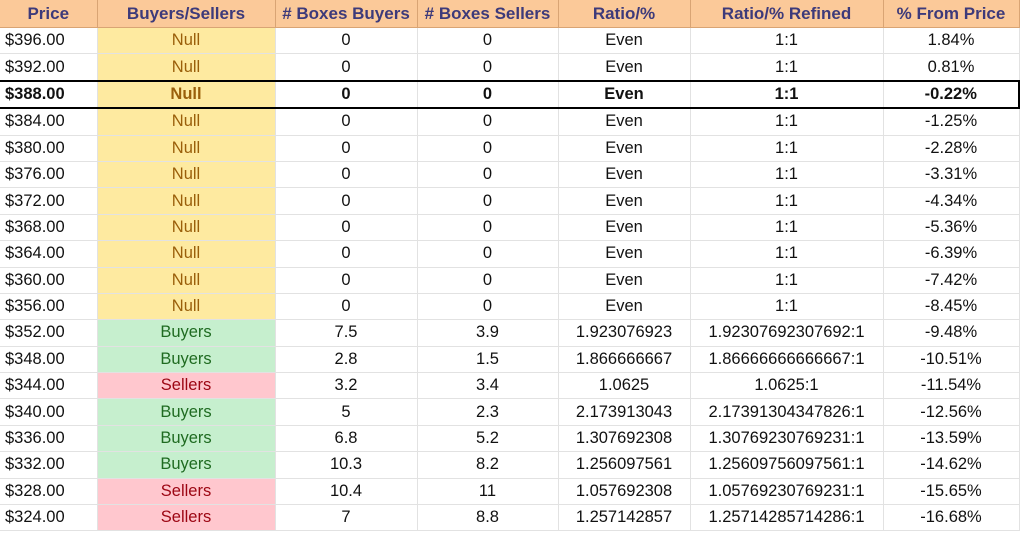 This screenshot has width=1024, height=533. I want to click on pct-from-price-cell: -7.42%, so click(951, 280).